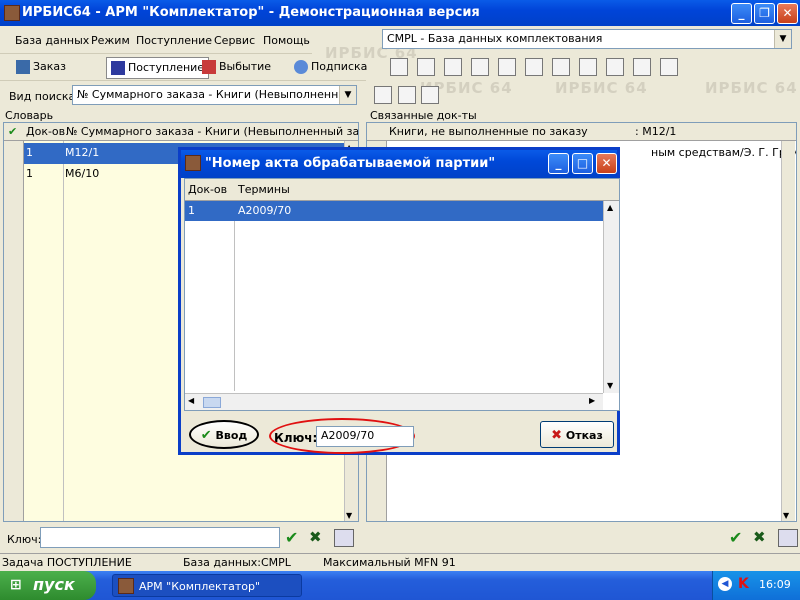 The image size is (800, 600). Describe the element at coordinates (54, 584) in the screenshot. I see `start-label: пуск` at that location.